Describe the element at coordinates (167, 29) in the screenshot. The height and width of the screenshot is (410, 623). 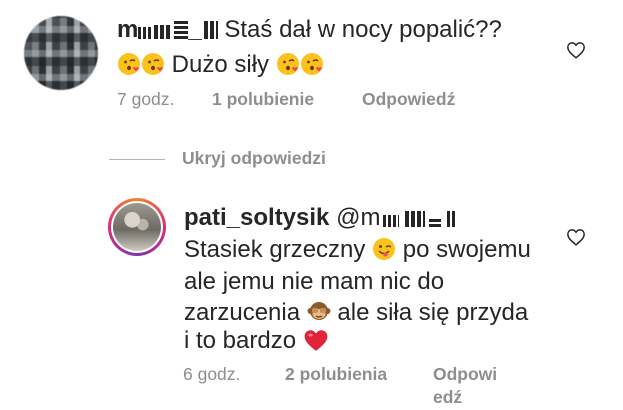
I see `comment-username: m _` at that location.